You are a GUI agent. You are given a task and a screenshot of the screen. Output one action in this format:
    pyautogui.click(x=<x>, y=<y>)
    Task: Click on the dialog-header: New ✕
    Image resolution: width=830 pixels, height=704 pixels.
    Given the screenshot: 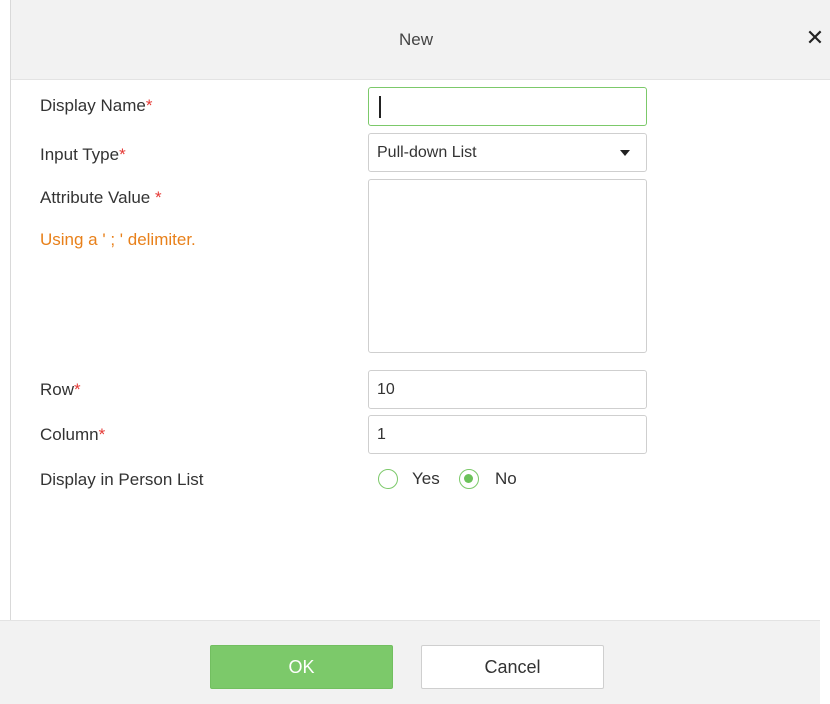 What is the action you would take?
    pyautogui.click(x=420, y=40)
    